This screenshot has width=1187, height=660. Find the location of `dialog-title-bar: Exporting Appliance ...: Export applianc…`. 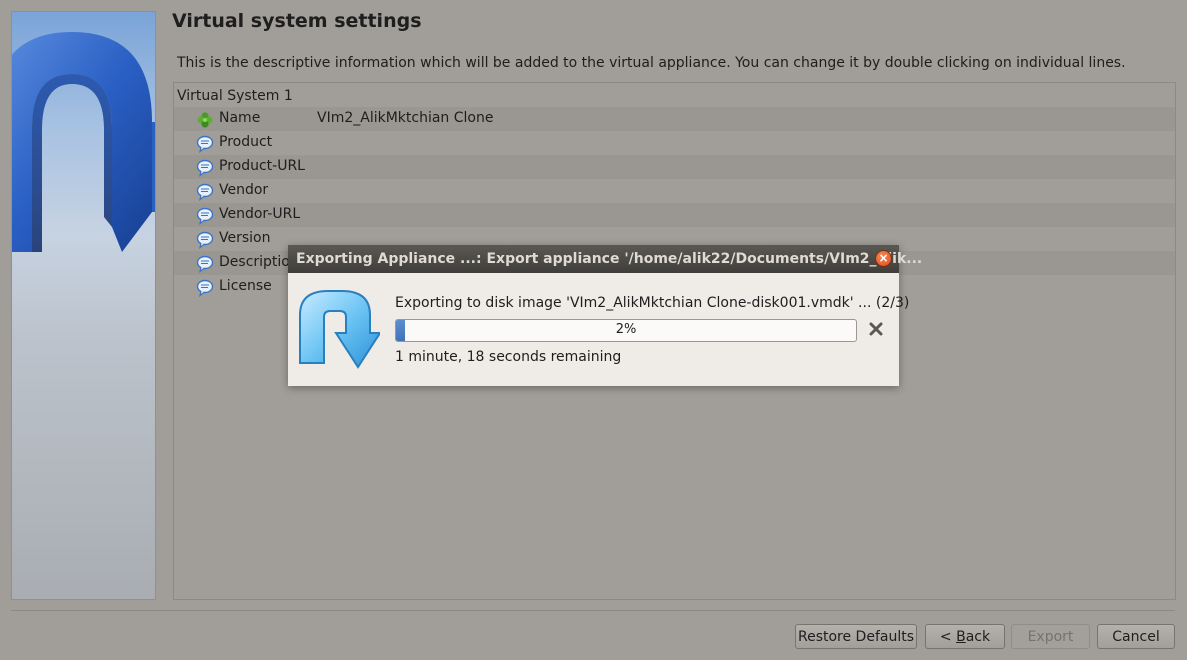

dialog-title-bar: Exporting Appliance ...: Export applianc… is located at coordinates (605, 259).